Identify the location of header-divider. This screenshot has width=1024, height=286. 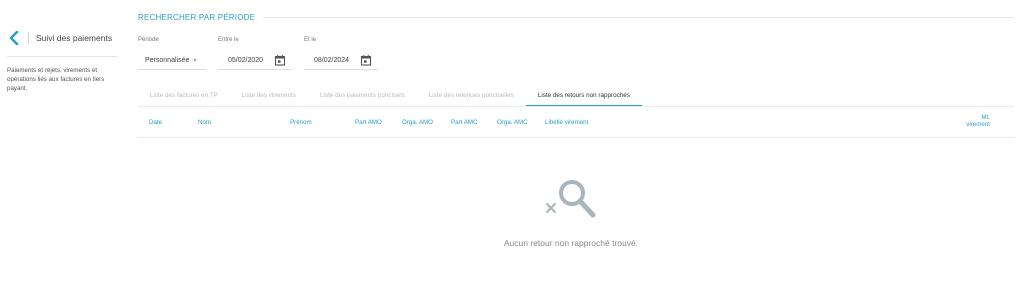
(28, 38).